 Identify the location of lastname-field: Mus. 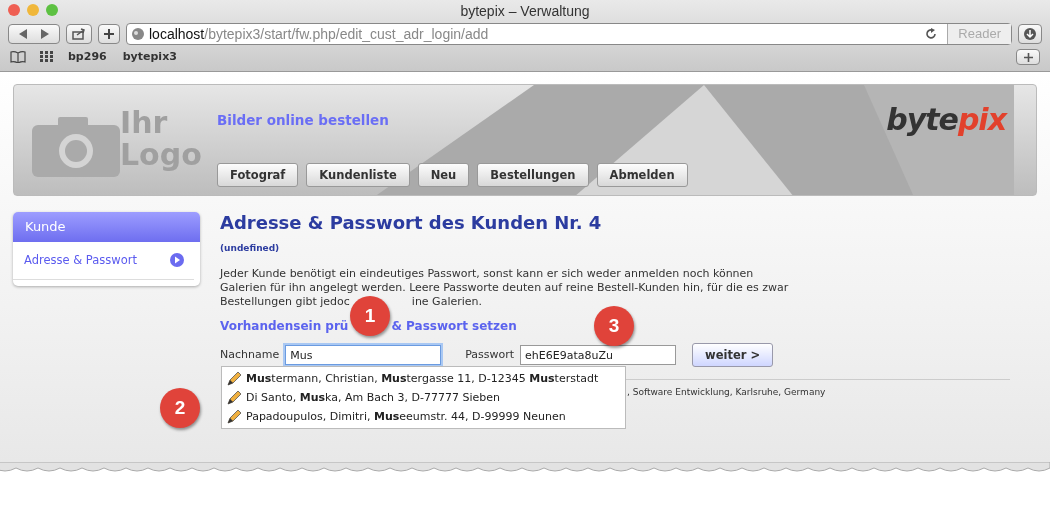
(363, 355).